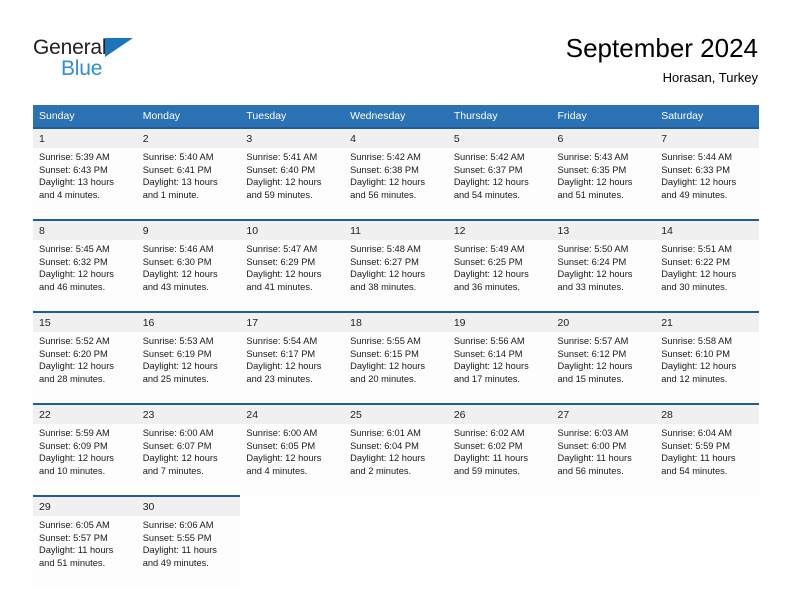 This screenshot has width=792, height=612. Describe the element at coordinates (396, 414) in the screenshot. I see `day-number: 25` at that location.